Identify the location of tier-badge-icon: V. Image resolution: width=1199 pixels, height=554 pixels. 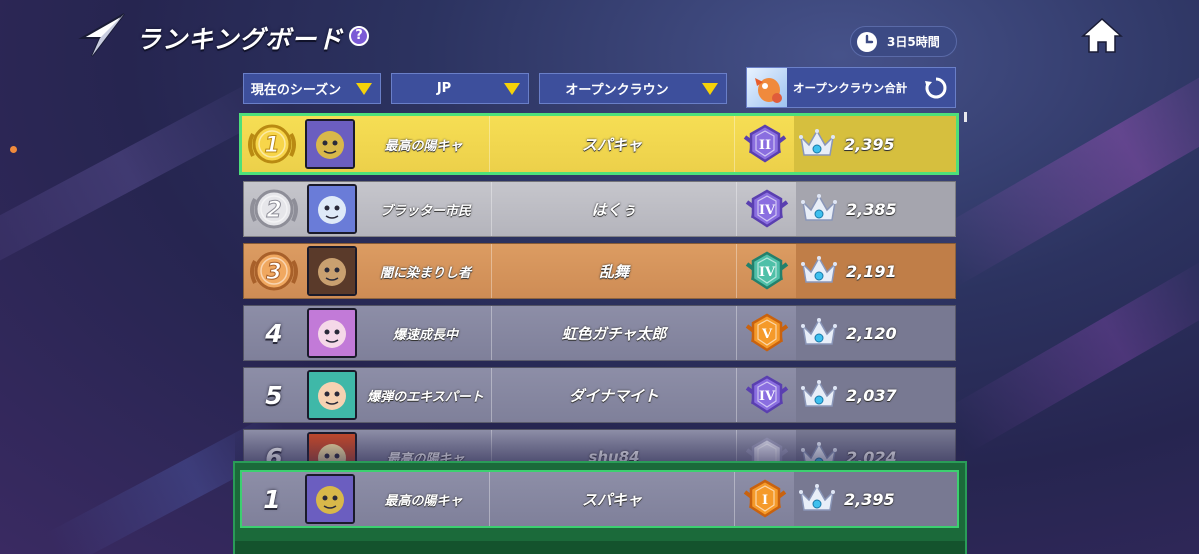
(766, 332).